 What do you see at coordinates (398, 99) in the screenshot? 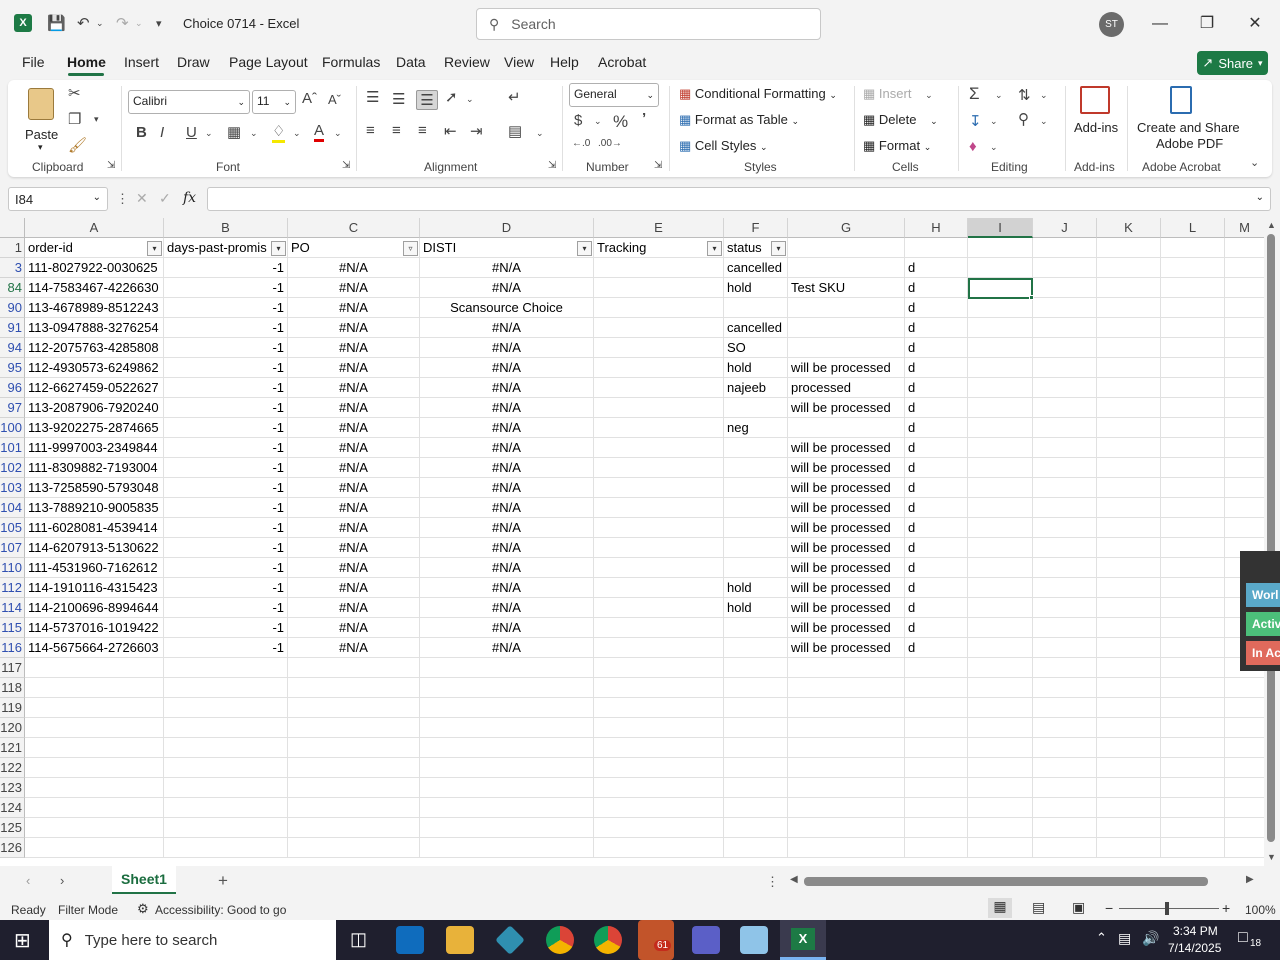
I see `middle-align-icon: ☰` at bounding box center [398, 99].